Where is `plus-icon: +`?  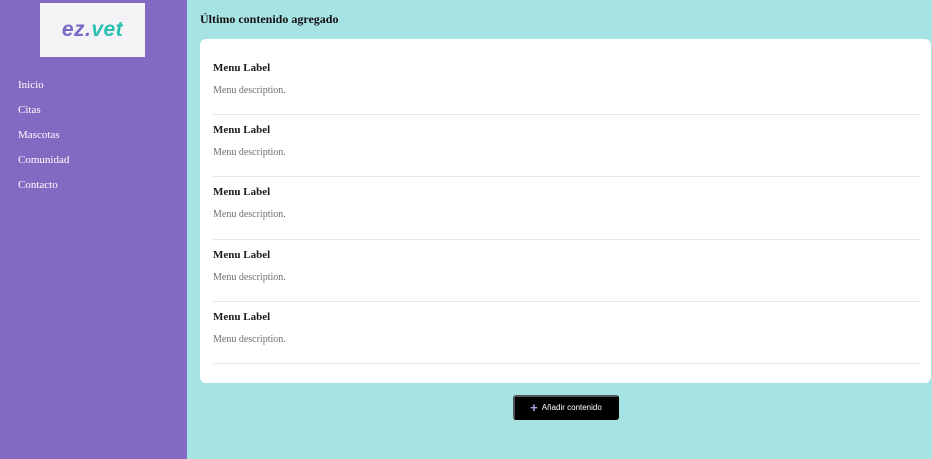
plus-icon: + is located at coordinates (534, 407).